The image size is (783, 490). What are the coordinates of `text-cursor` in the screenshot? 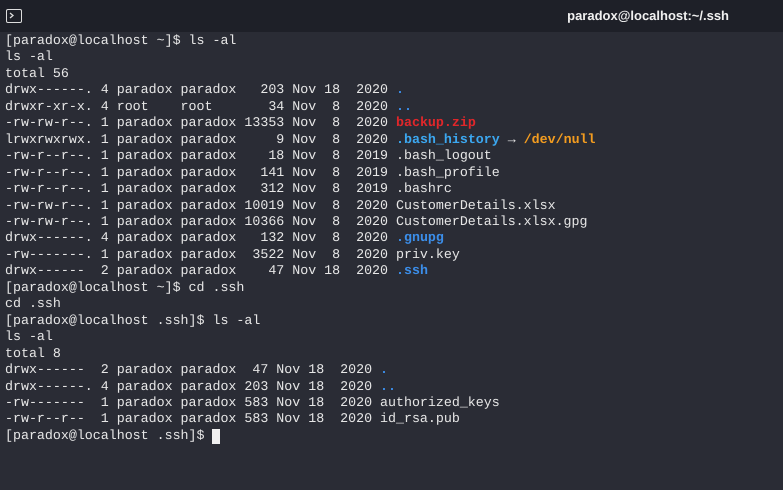 It's located at (216, 436).